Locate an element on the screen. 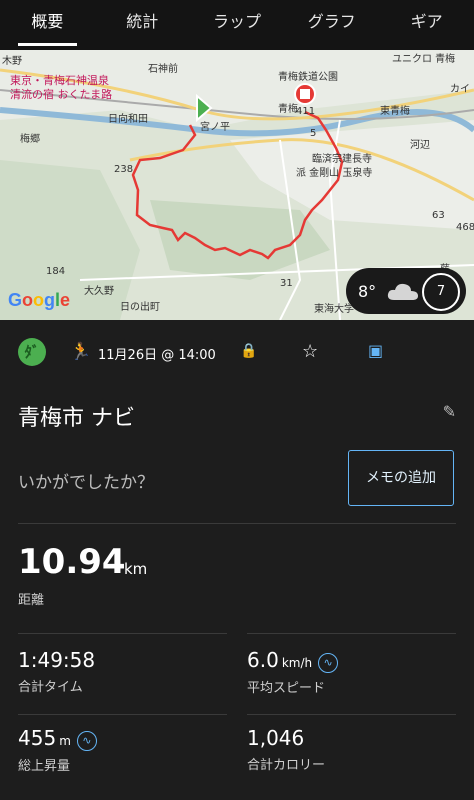 This screenshot has height=800, width=474. tab-laps: ラップ is located at coordinates (237, 25).